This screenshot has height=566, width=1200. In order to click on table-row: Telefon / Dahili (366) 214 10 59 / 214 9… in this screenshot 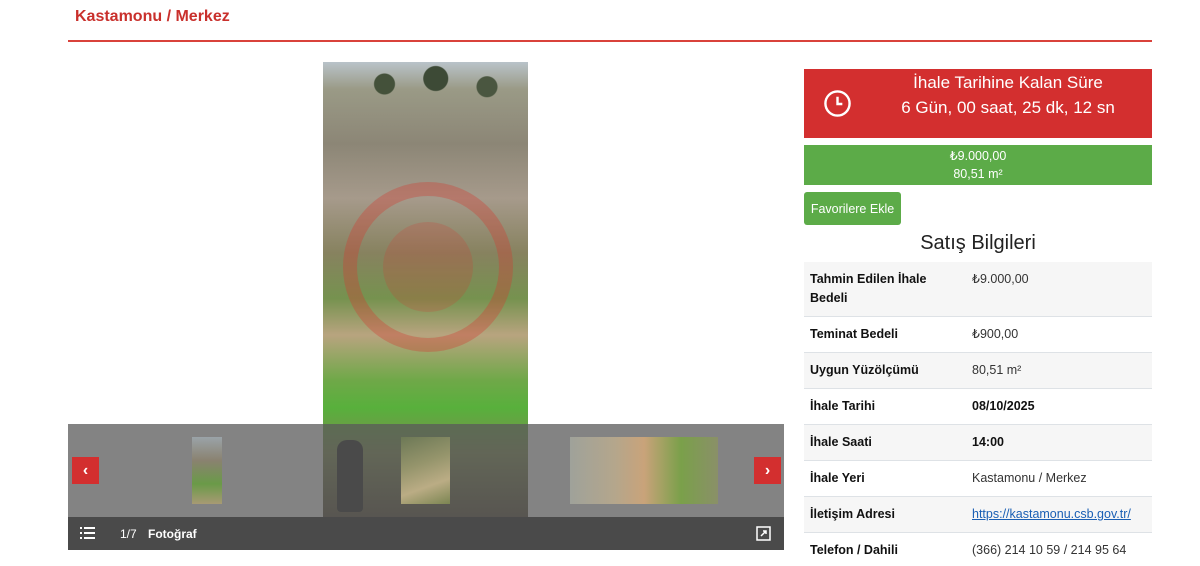, I will do `click(978, 549)`.